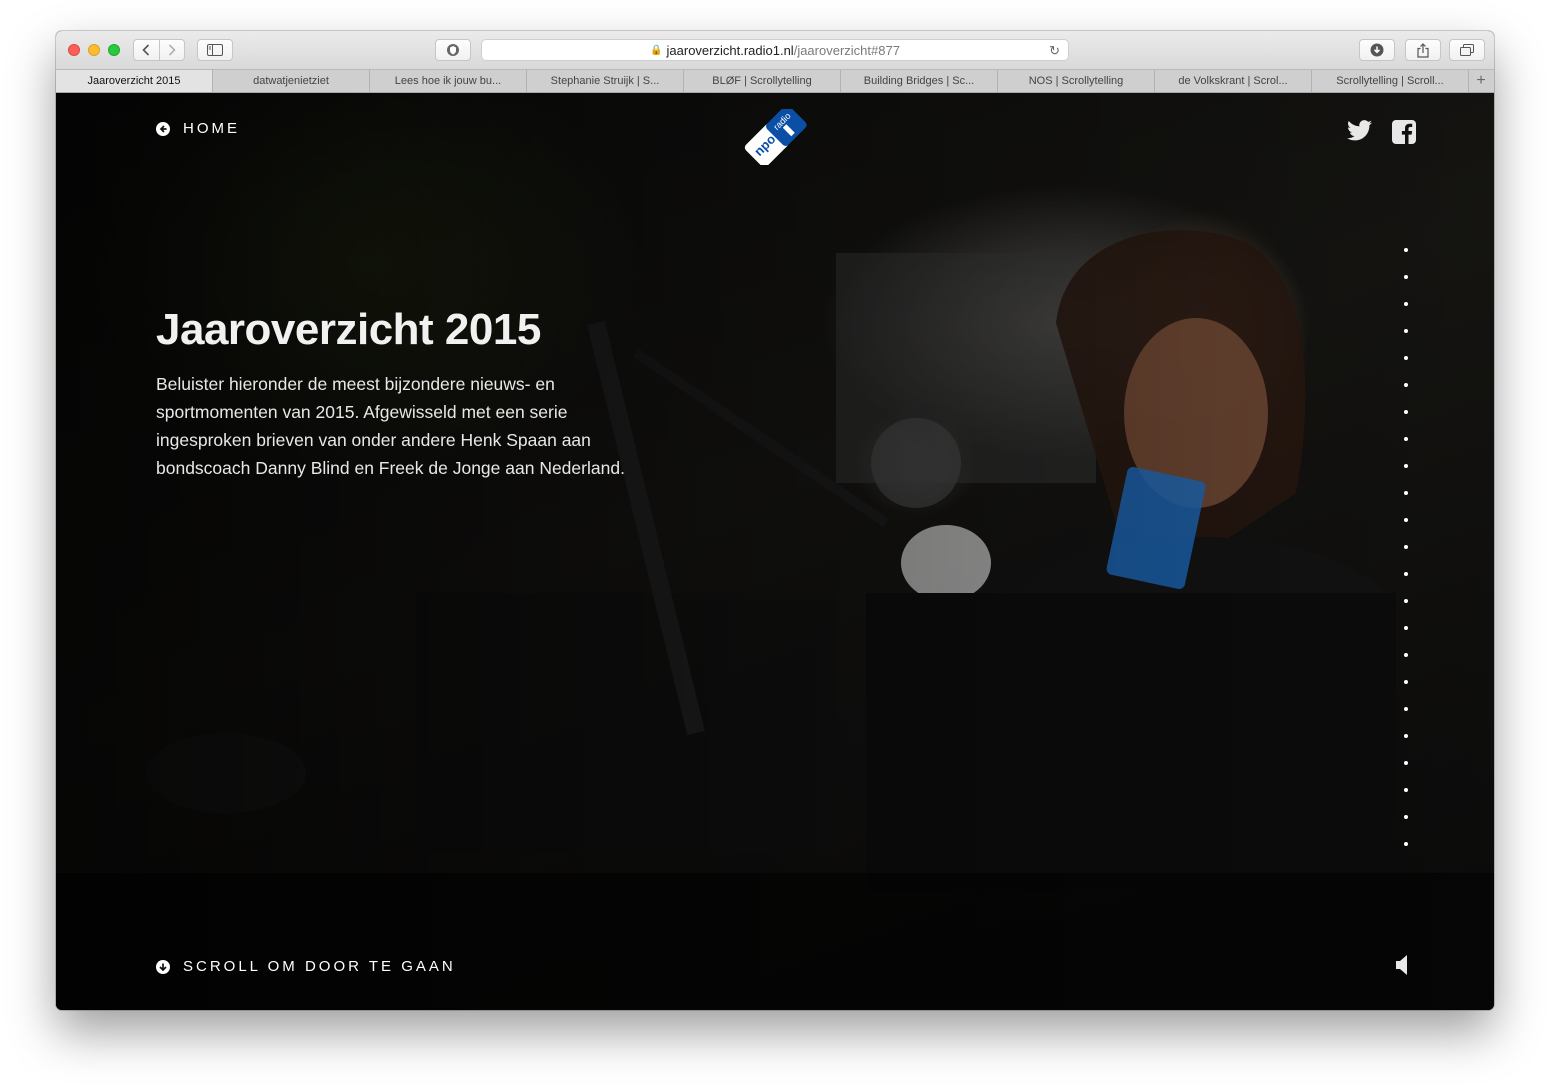 The image size is (1550, 1090). What do you see at coordinates (134, 81) in the screenshot?
I see `tab-item: Jaaroverzicht 2015` at bounding box center [134, 81].